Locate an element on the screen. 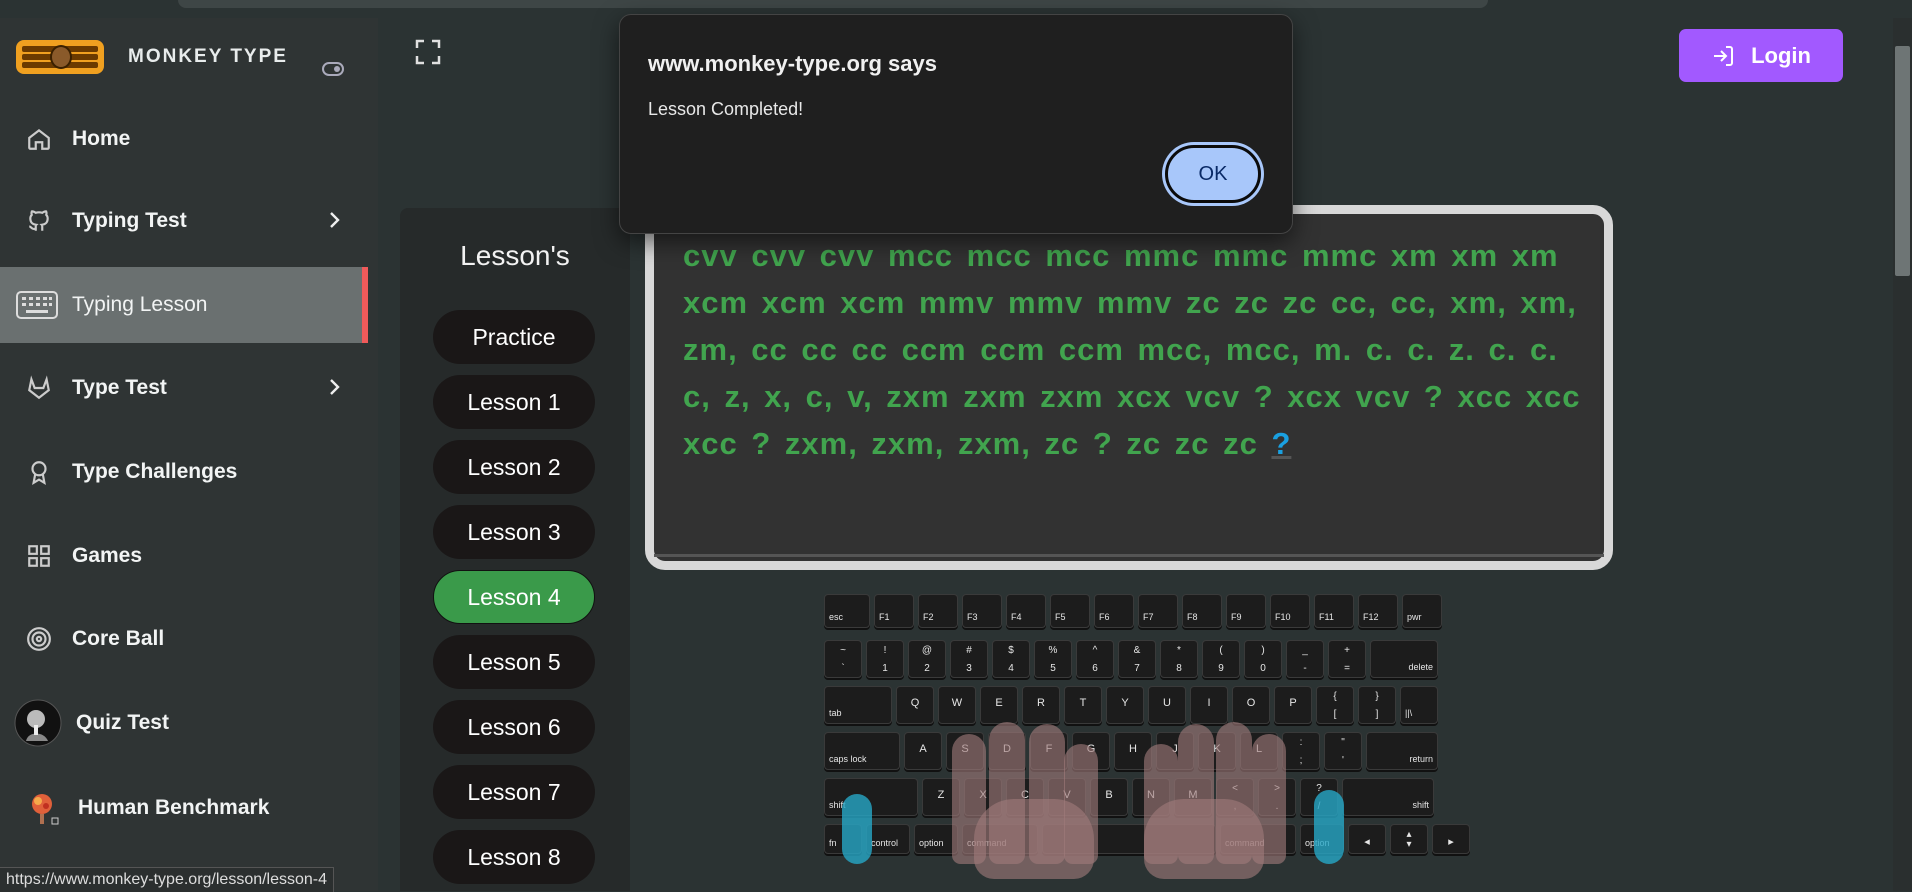 This screenshot has width=1912, height=892. key: ▸ is located at coordinates (1451, 839).